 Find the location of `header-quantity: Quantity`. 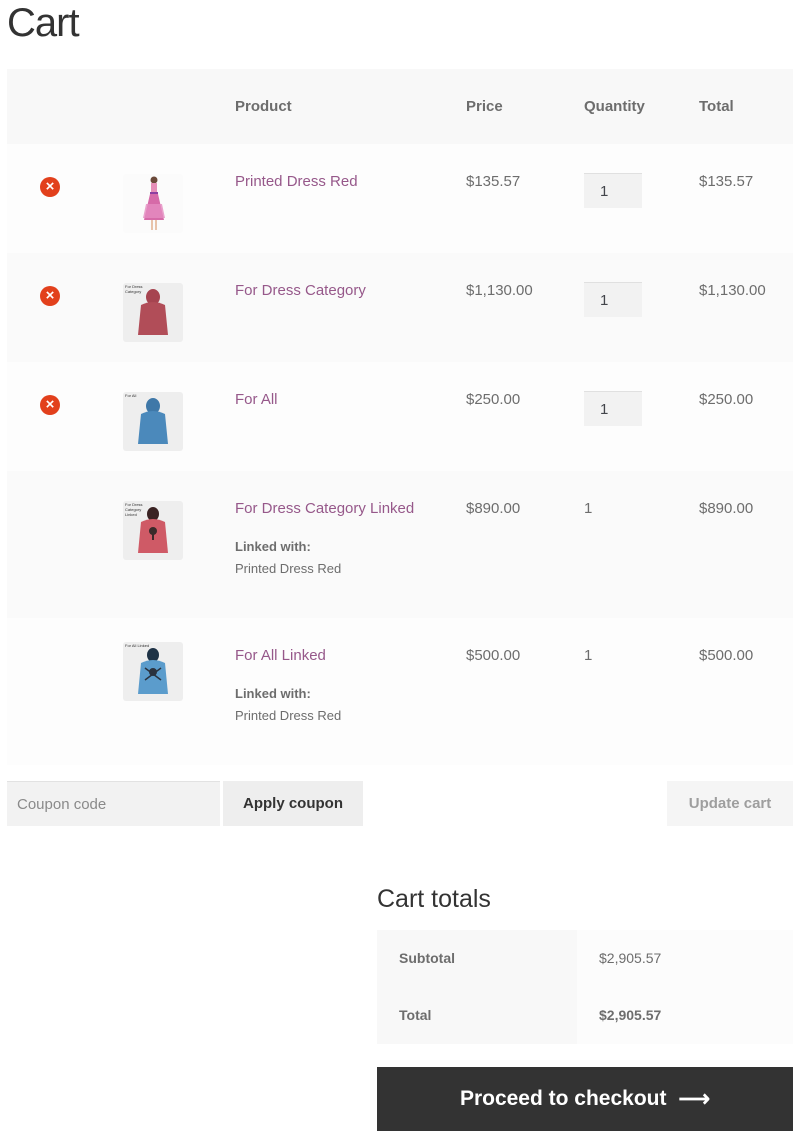

header-quantity: Quantity is located at coordinates (614, 106).